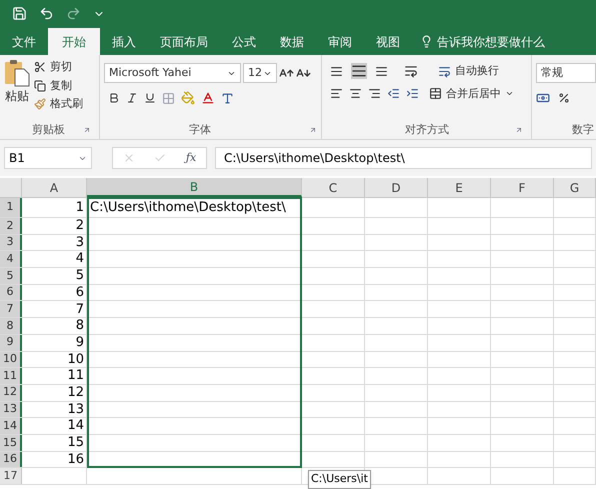 The image size is (596, 489). What do you see at coordinates (80, 326) in the screenshot?
I see `table-cell-text: 8` at bounding box center [80, 326].